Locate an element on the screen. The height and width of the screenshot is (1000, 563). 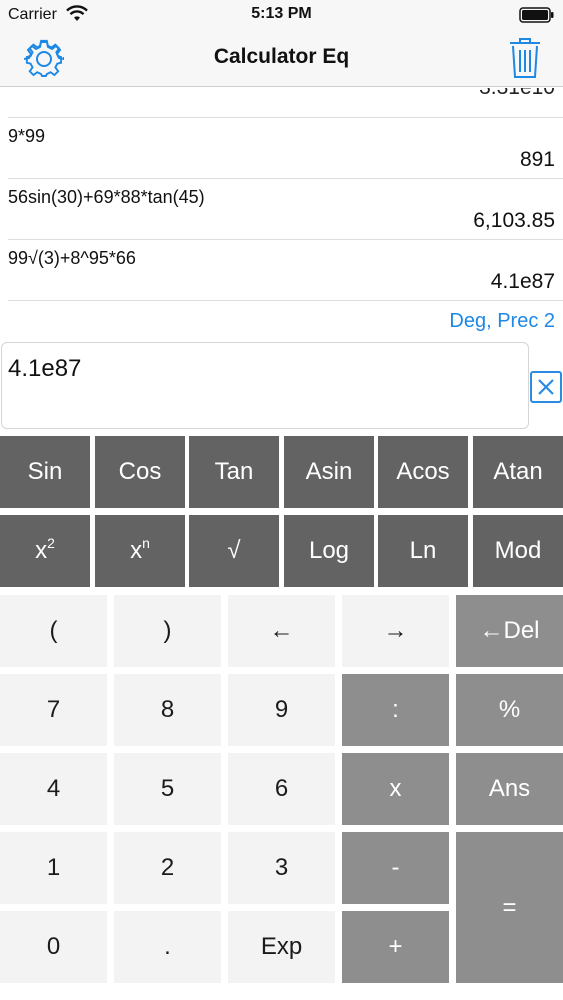
digit-2-key: 2 is located at coordinates (167, 868).